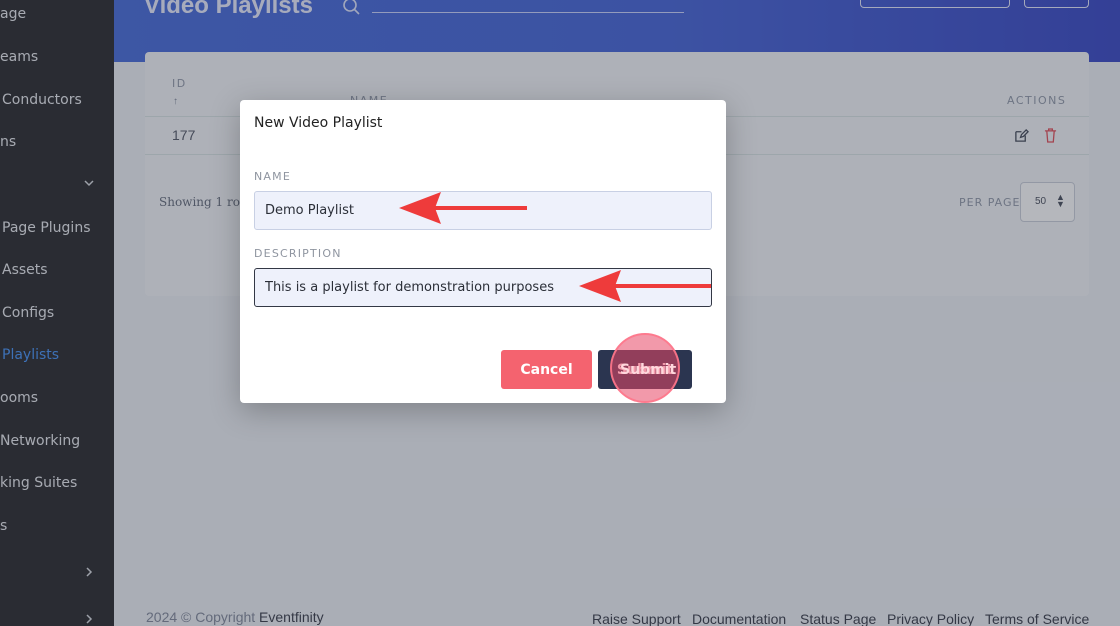 Image resolution: width=1120 pixels, height=626 pixels. I want to click on submit-button: Submit, so click(645, 369).